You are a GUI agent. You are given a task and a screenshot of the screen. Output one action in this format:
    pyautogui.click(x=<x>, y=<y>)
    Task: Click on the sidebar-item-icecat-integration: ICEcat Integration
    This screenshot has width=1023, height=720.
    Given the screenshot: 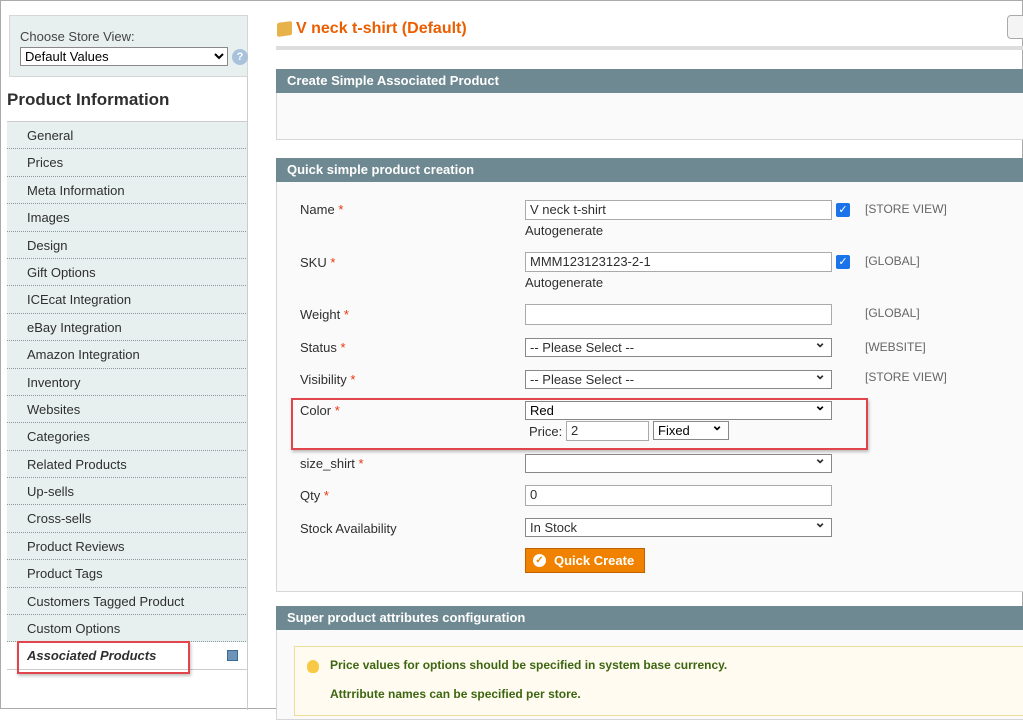 What is the action you would take?
    pyautogui.click(x=127, y=300)
    